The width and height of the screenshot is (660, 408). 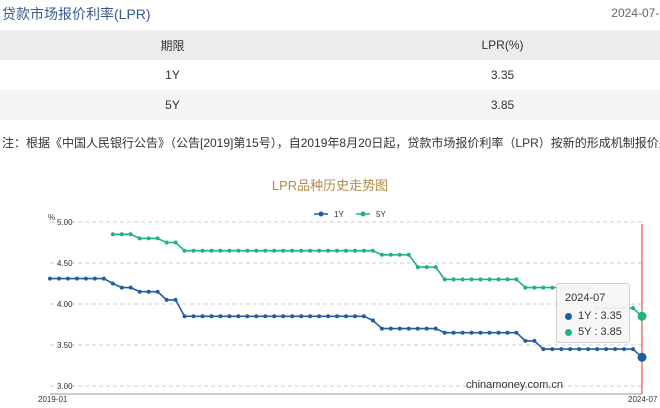 I want to click on header-date: 2024-07-2, so click(x=635, y=13).